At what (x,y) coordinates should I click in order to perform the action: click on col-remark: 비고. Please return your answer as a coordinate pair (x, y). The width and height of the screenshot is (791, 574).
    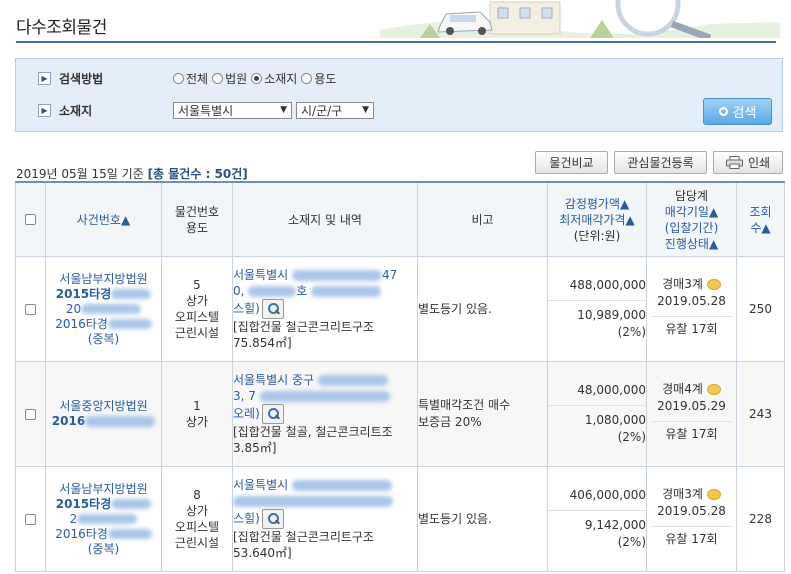
    Looking at the image, I should click on (482, 219).